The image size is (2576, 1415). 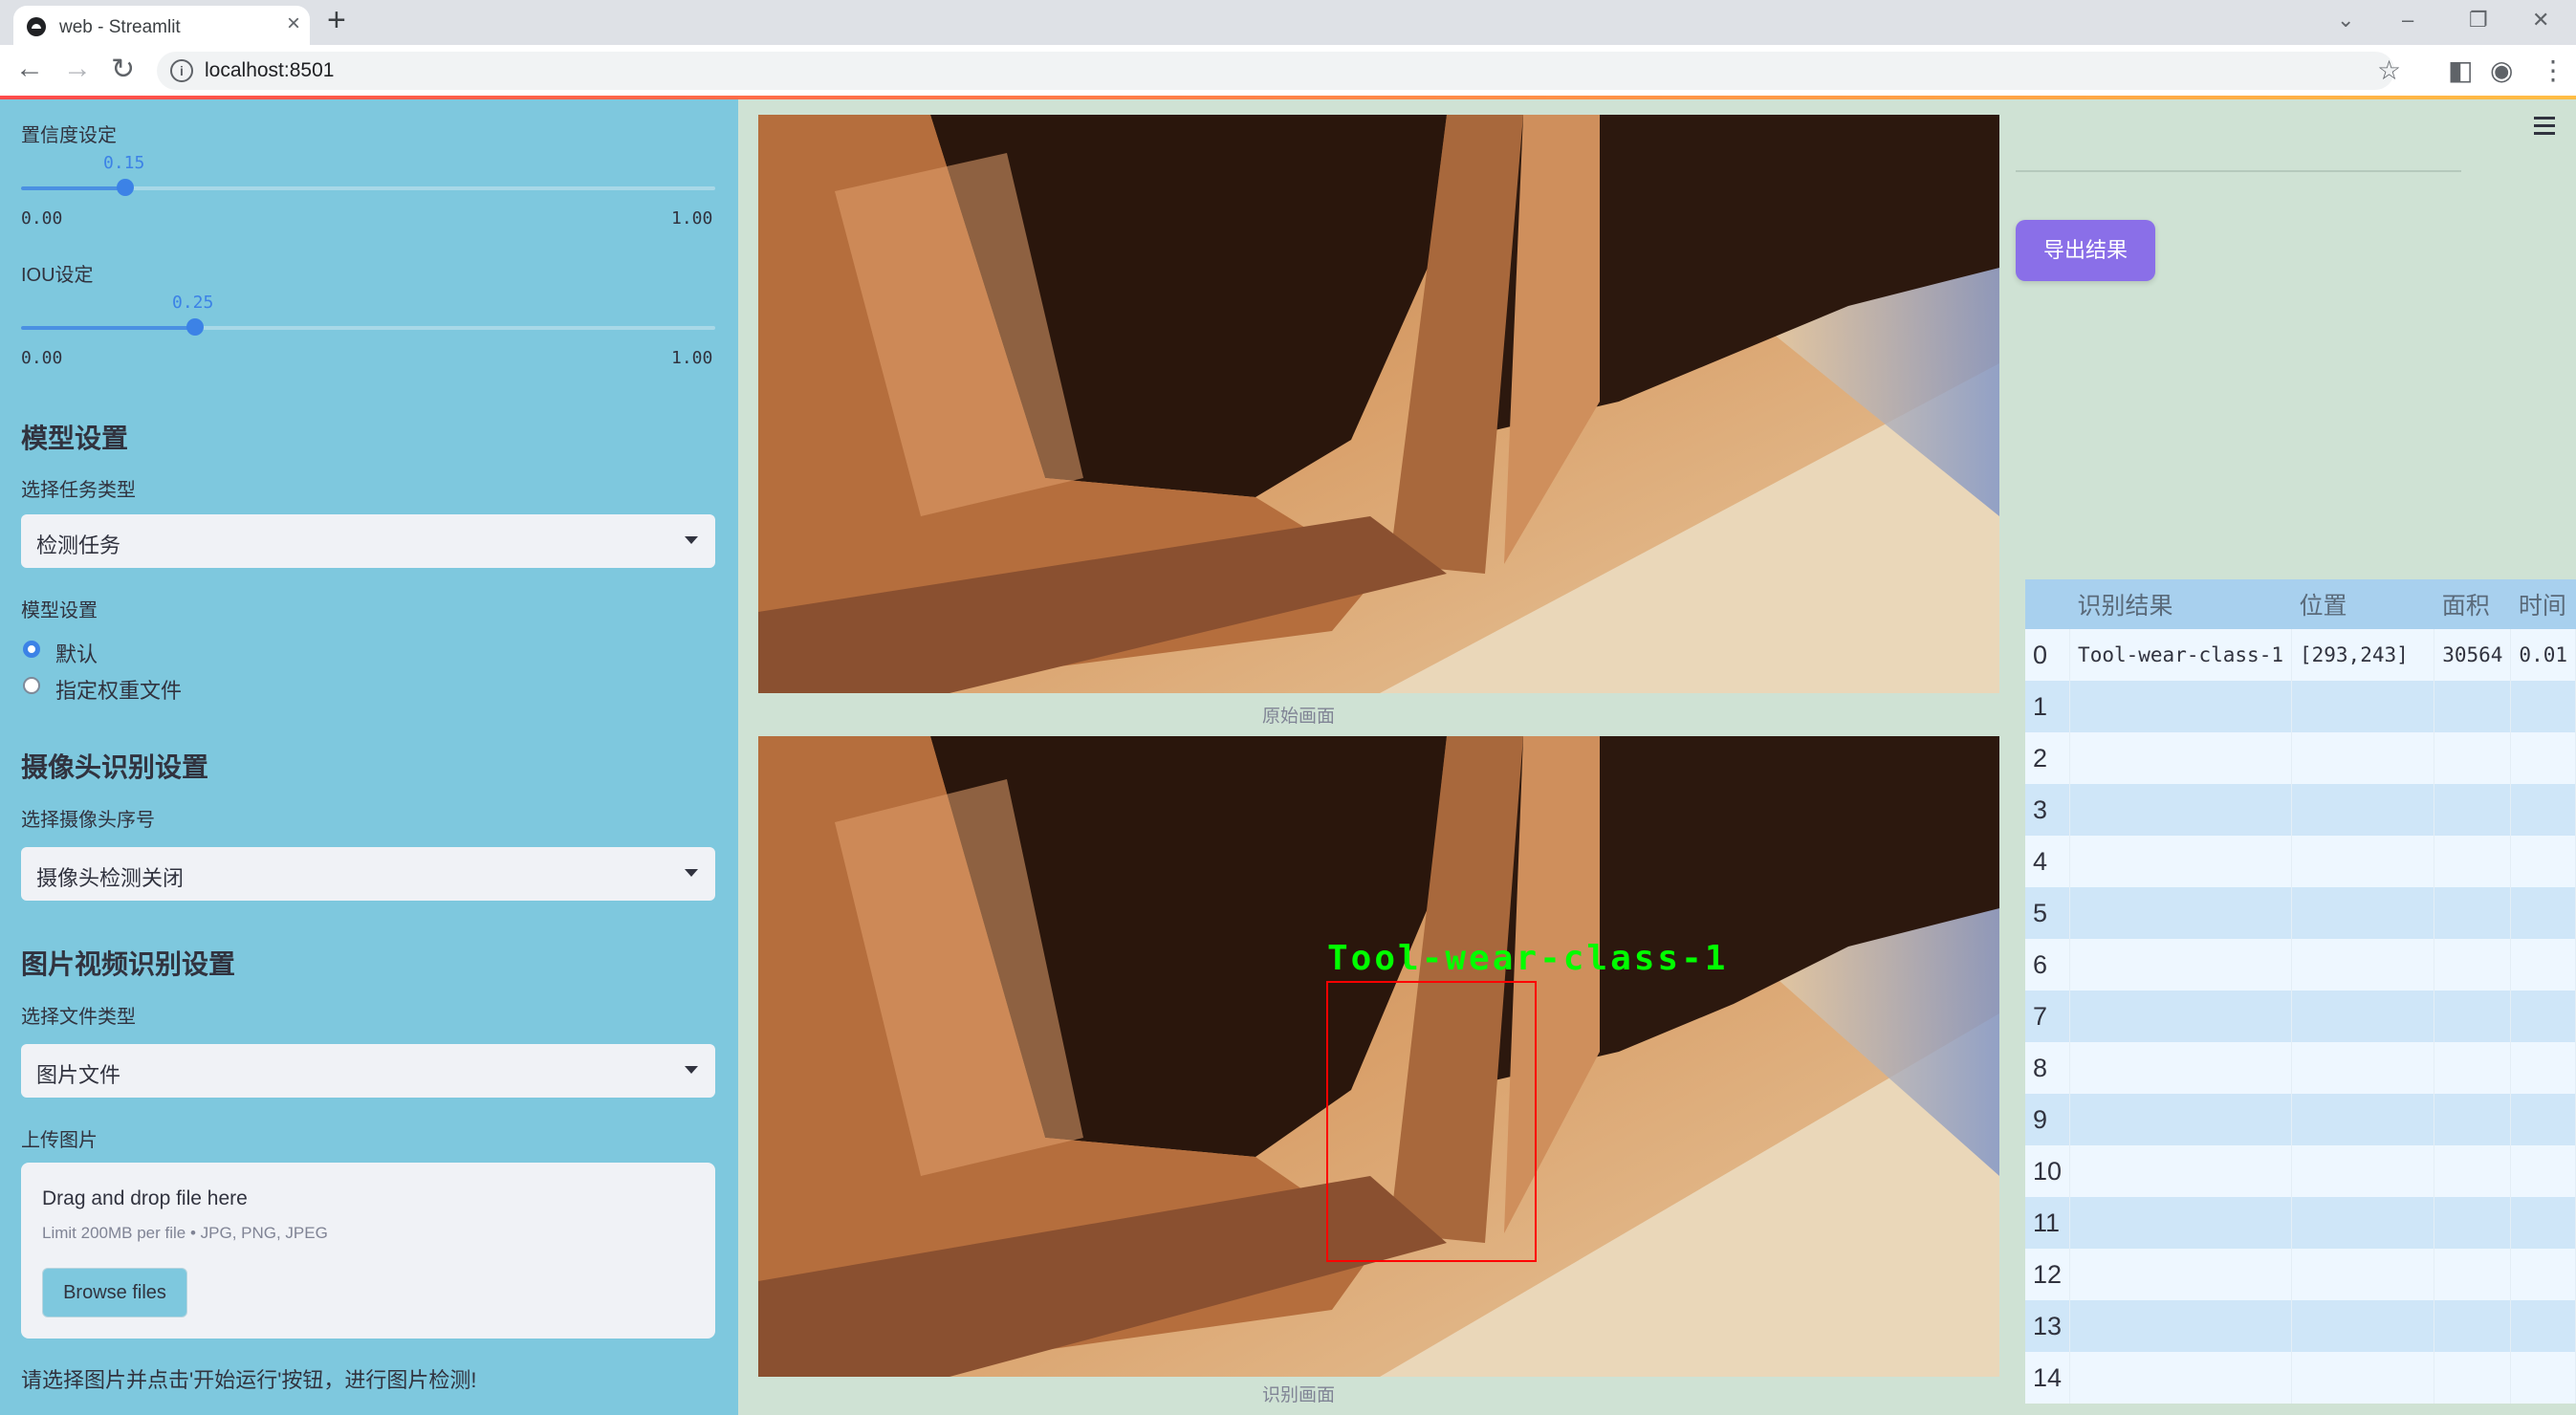 I want to click on close-tab-icon: ×, so click(x=293, y=24).